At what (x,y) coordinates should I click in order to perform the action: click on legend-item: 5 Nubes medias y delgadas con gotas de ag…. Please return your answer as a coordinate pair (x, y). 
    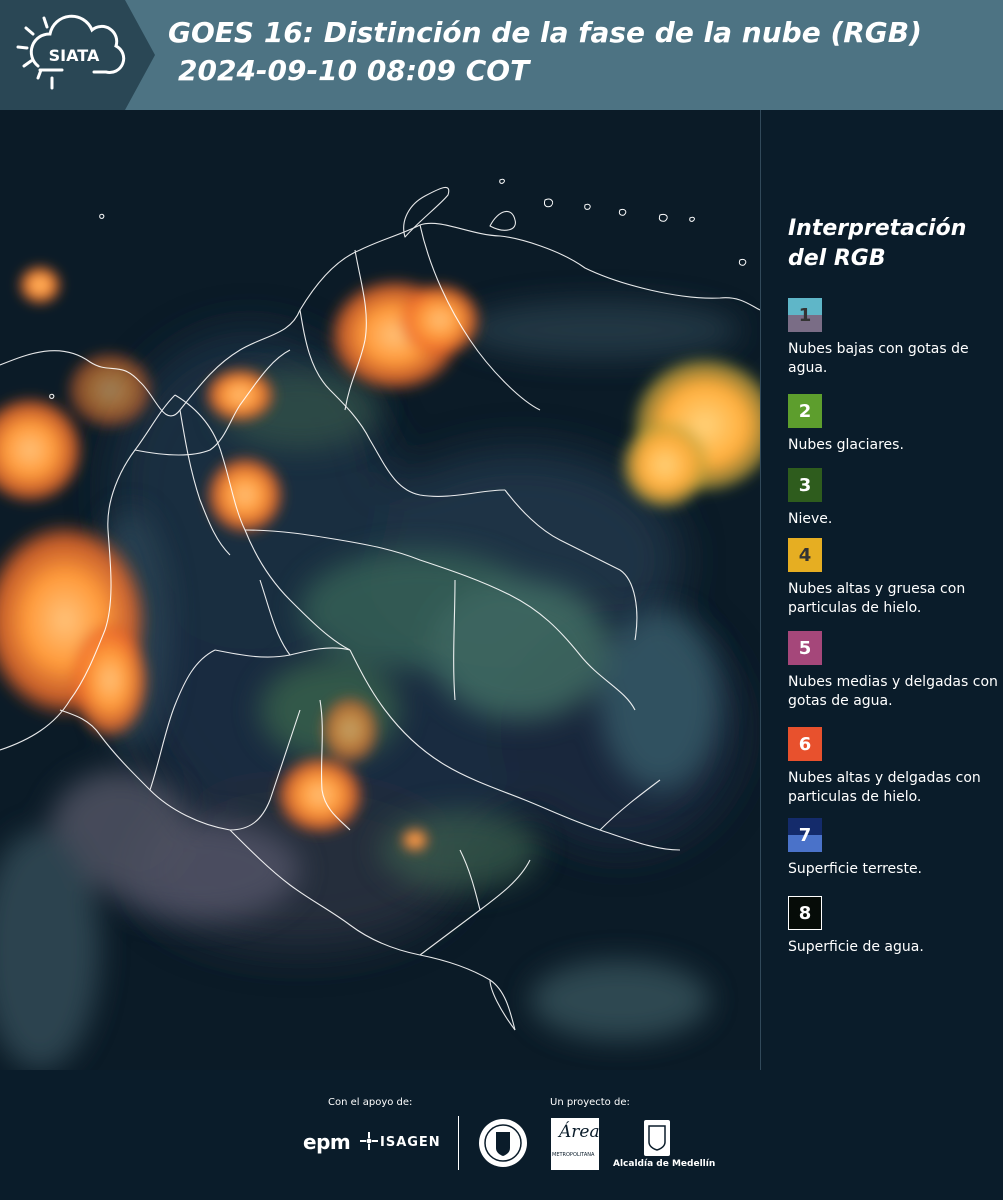
    Looking at the image, I should click on (893, 671).